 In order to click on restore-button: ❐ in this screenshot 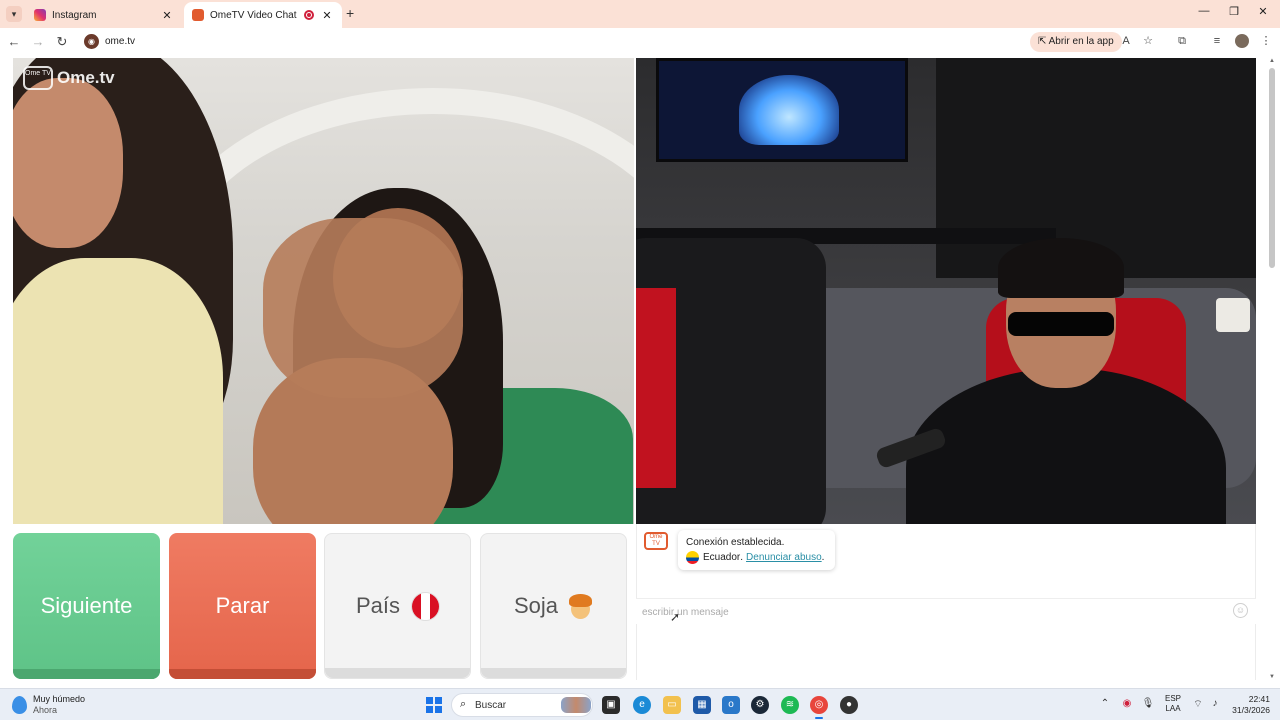, I will do `click(1234, 11)`.